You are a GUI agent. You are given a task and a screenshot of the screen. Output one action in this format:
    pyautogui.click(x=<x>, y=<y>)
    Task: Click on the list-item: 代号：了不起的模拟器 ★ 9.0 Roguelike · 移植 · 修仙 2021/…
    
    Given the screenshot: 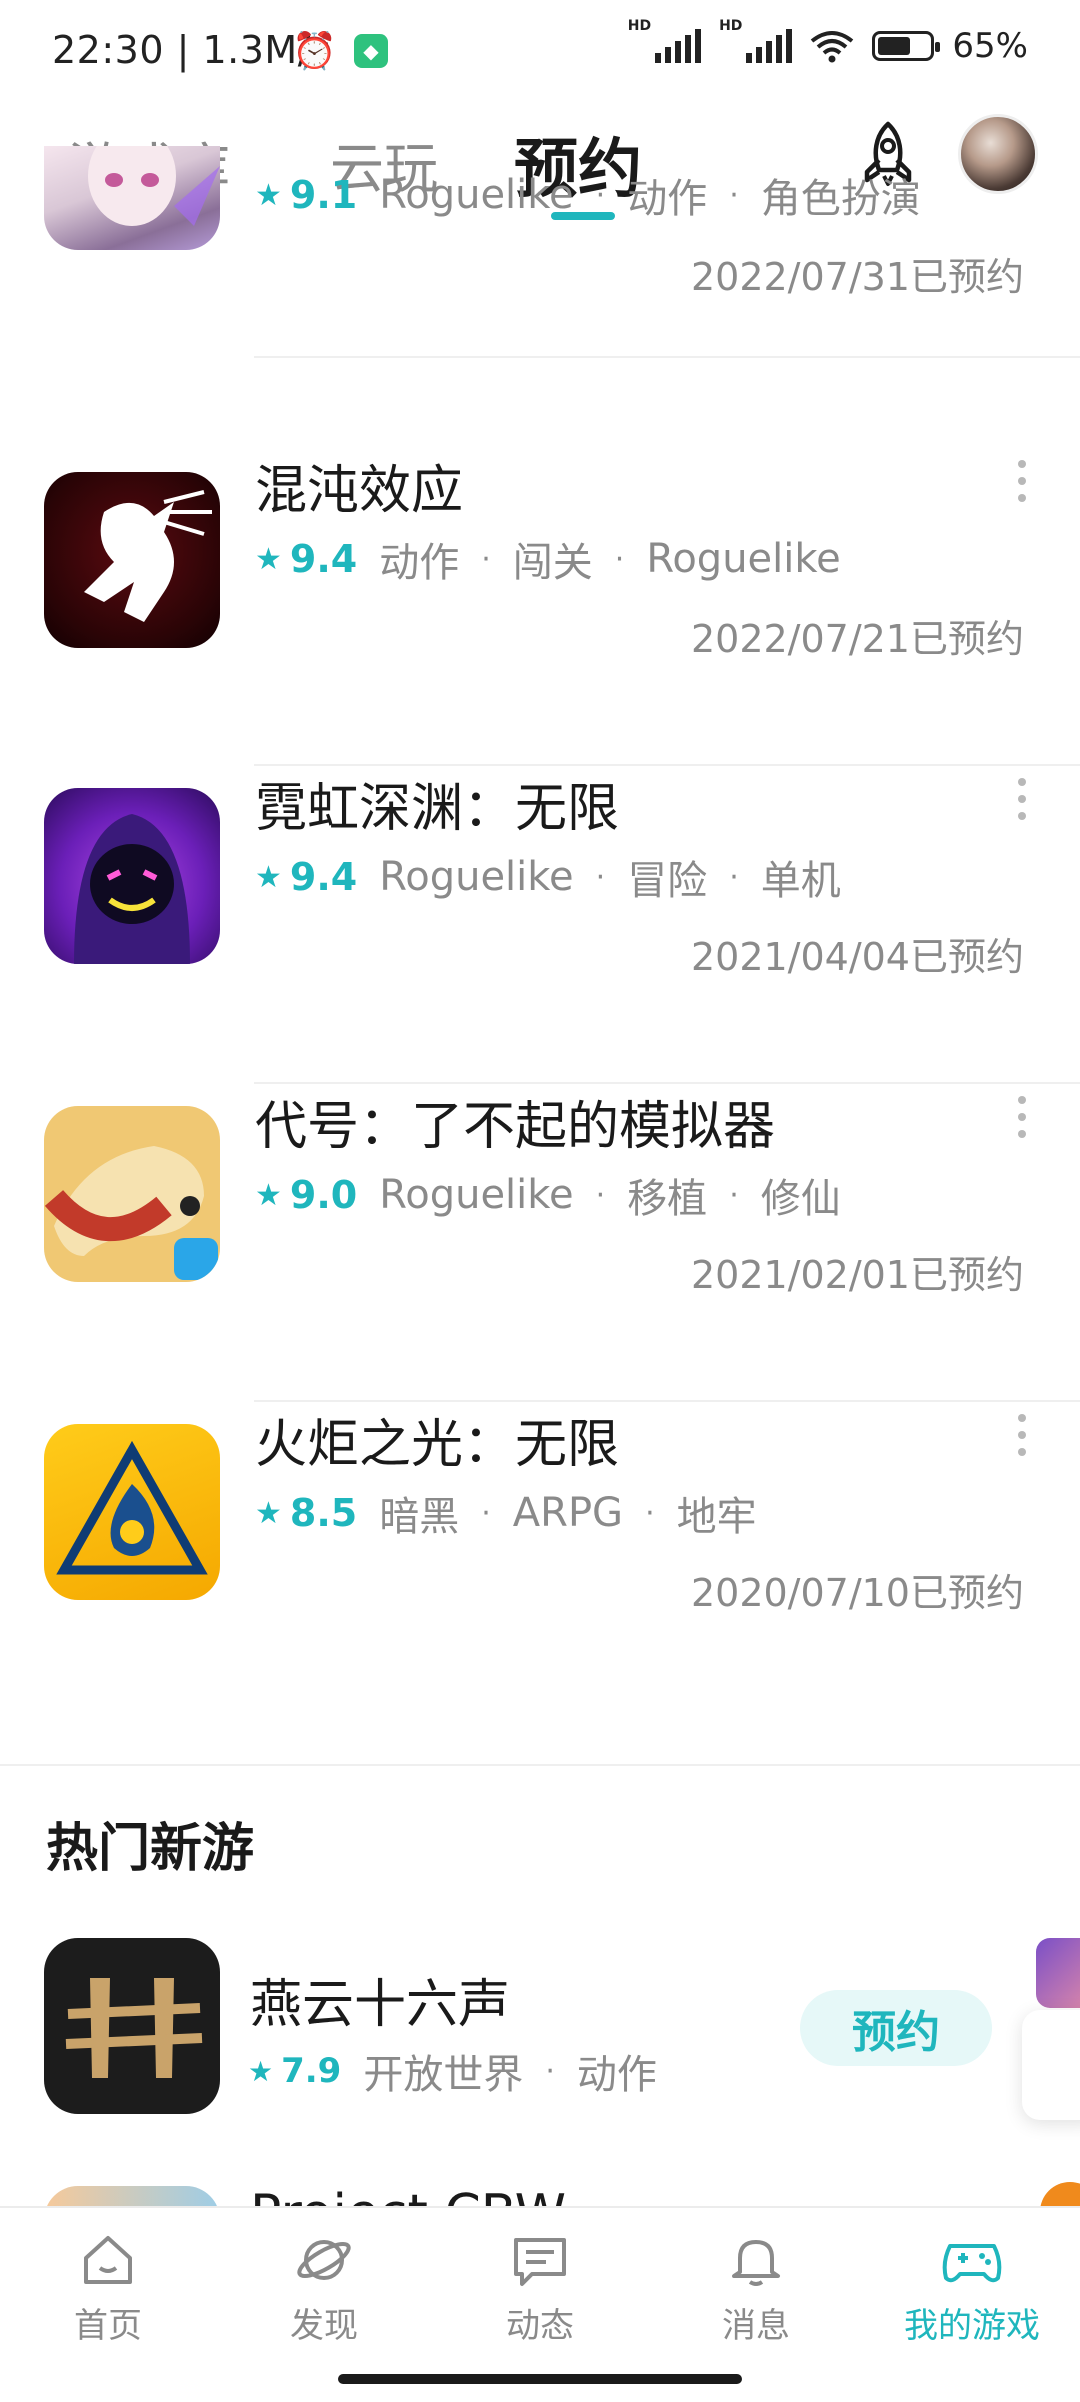 What is the action you would take?
    pyautogui.click(x=540, y=1243)
    